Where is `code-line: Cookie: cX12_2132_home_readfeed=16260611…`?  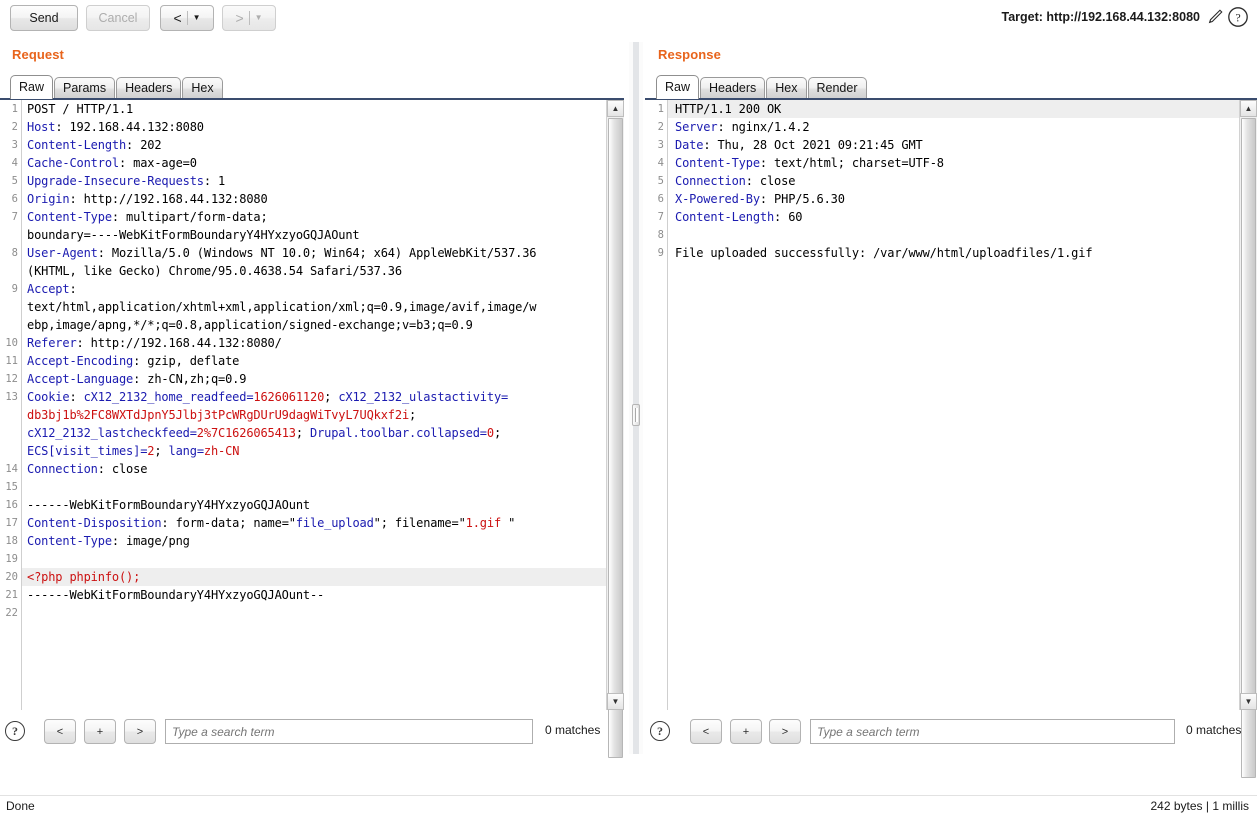
code-line: Cookie: cX12_2132_home_readfeed=16260611… is located at coordinates (265, 397).